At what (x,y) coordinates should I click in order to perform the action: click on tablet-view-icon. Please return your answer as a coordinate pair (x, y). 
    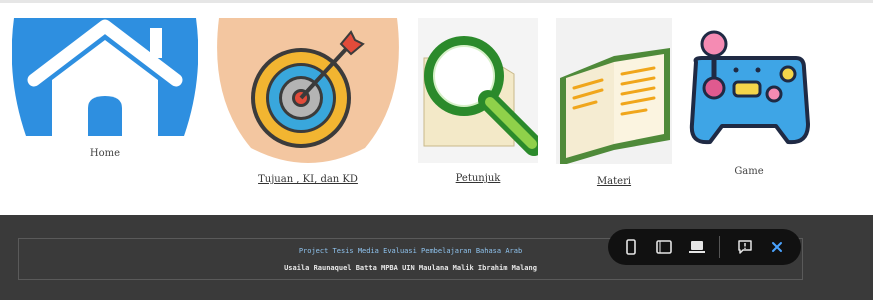
    Looking at the image, I should click on (664, 247).